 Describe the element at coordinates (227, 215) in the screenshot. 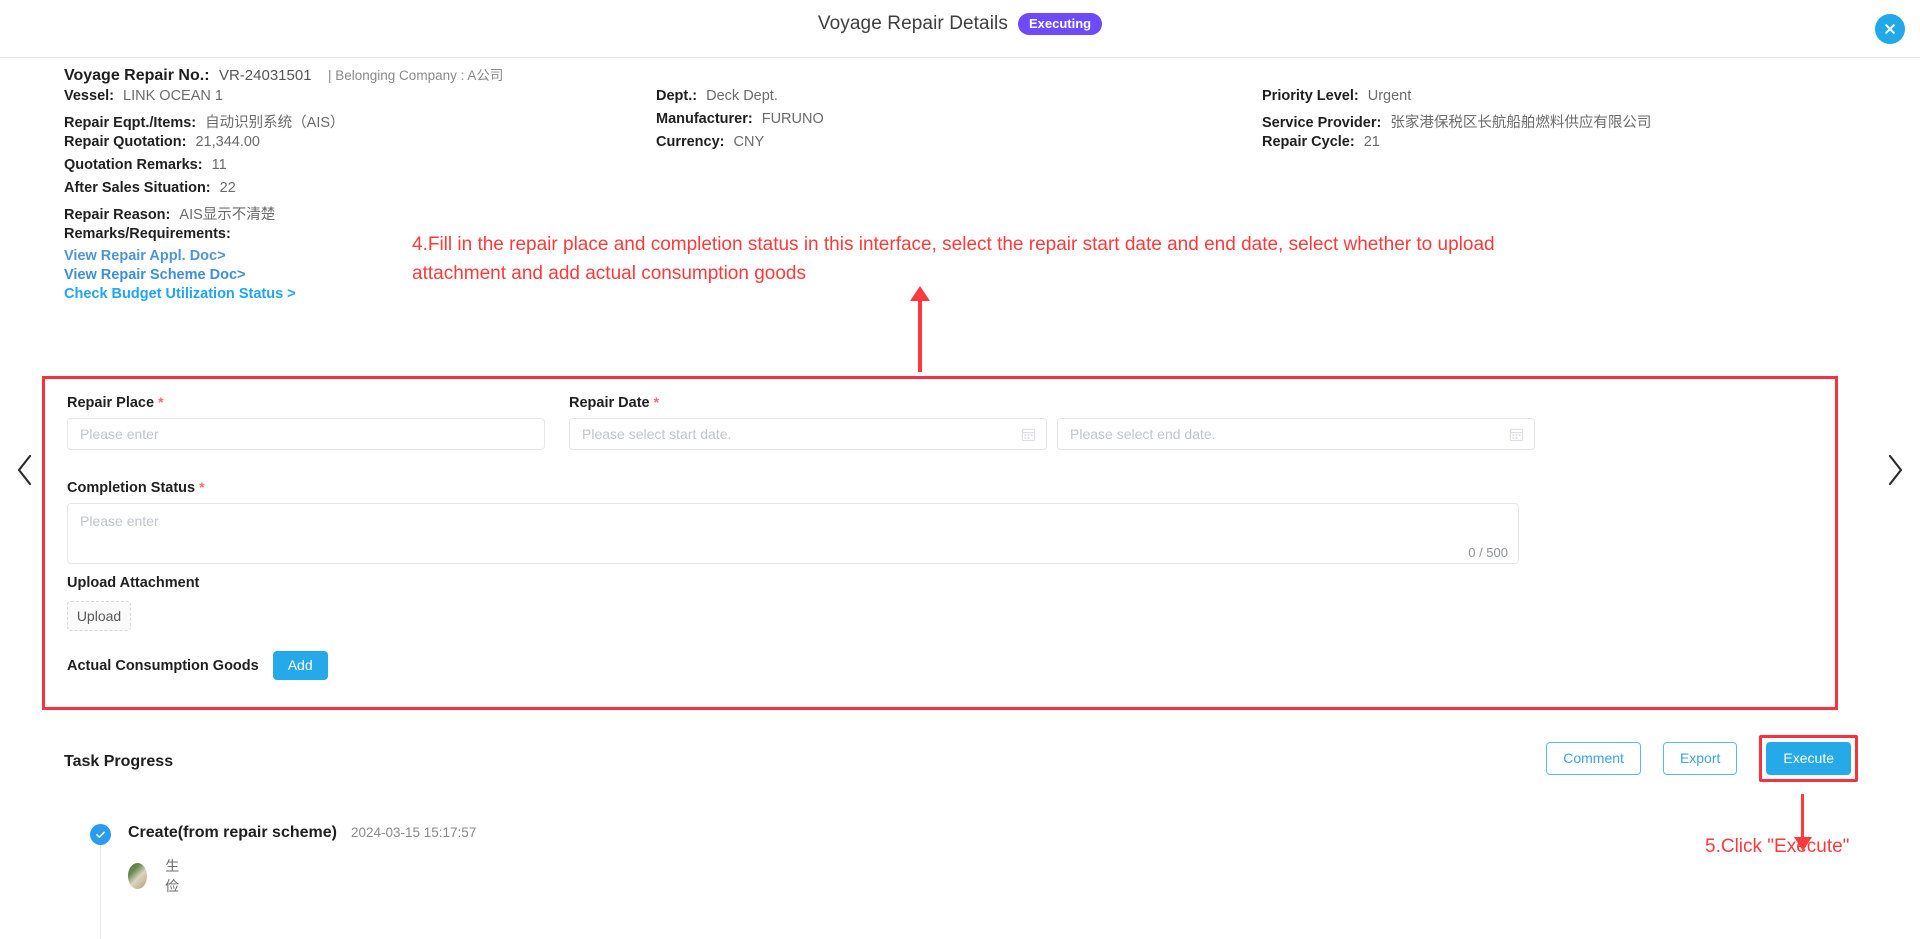

I see `info-value: AIS显示不清楚` at that location.